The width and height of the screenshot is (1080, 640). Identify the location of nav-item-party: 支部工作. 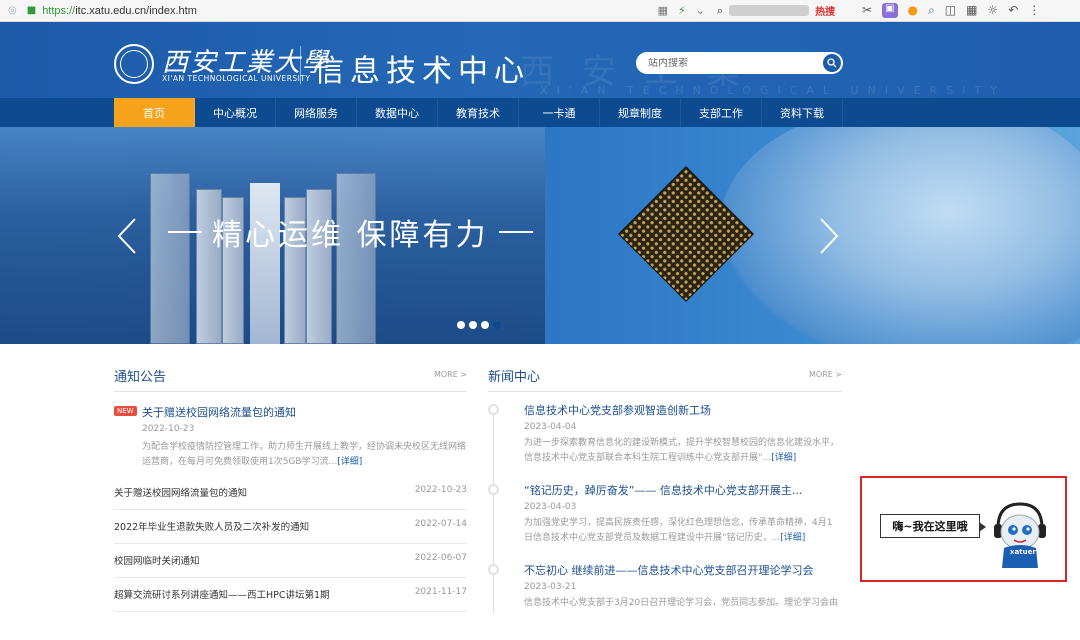
(721, 112).